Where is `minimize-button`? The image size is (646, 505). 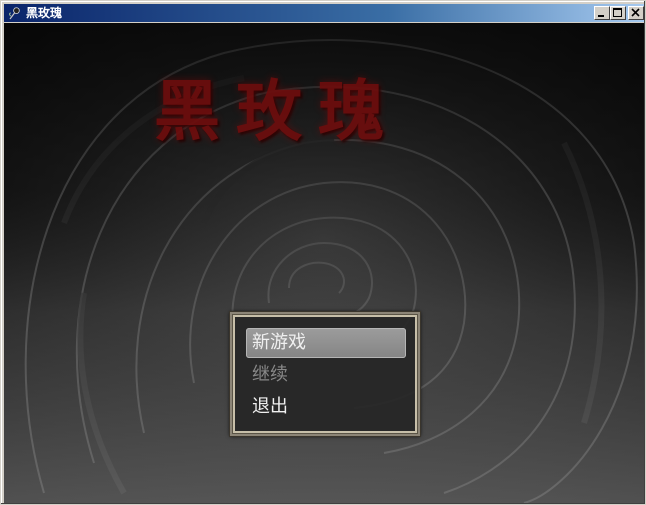
minimize-button is located at coordinates (602, 13).